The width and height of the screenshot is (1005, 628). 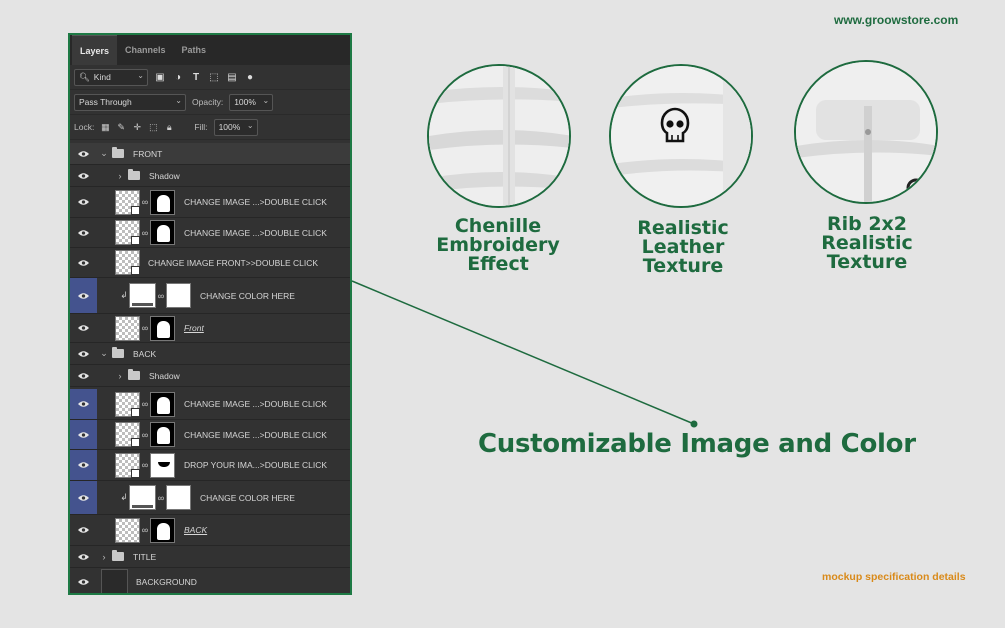 I want to click on feature-rib: Rib 2x2 Realistic Texture, so click(x=867, y=243).